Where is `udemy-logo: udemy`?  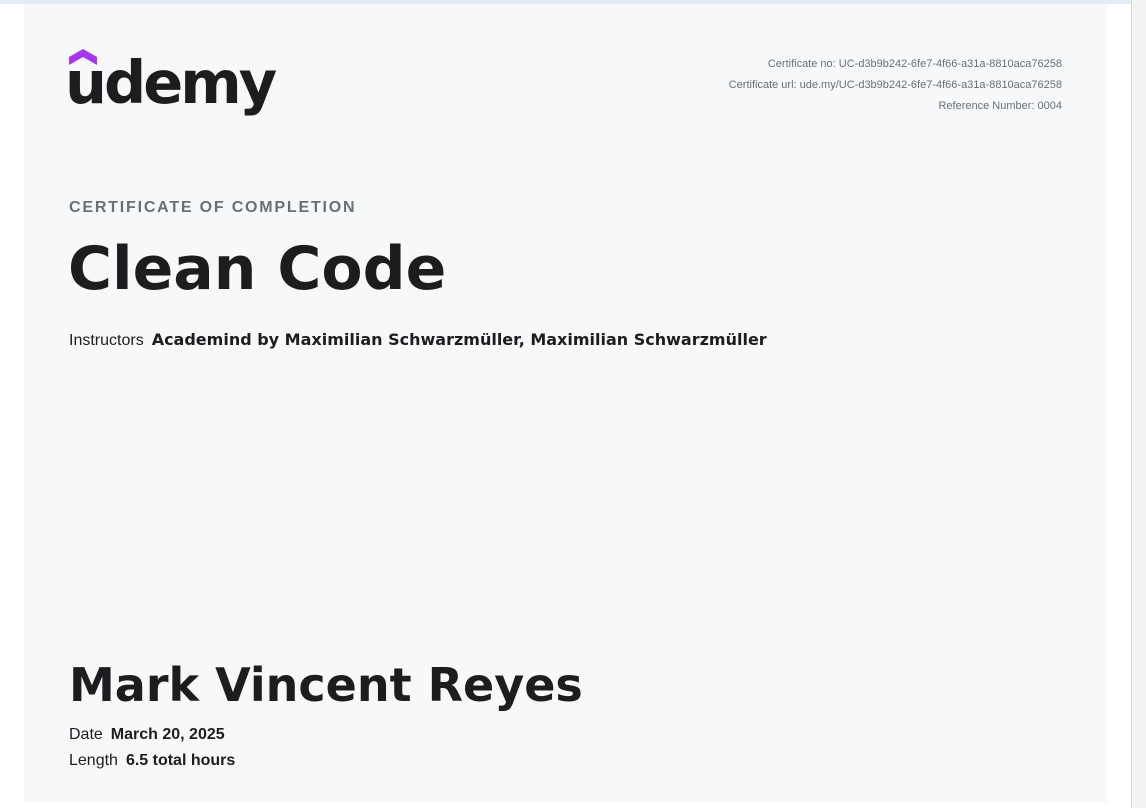
udemy-logo: udemy is located at coordinates (171, 86).